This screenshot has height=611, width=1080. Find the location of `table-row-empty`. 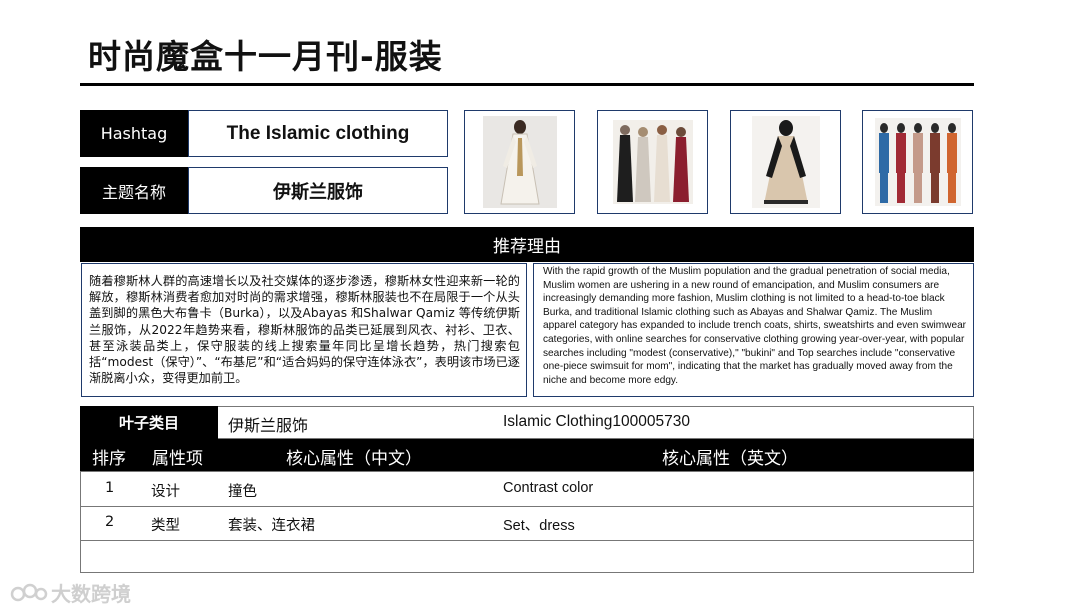

table-row-empty is located at coordinates (527, 557).